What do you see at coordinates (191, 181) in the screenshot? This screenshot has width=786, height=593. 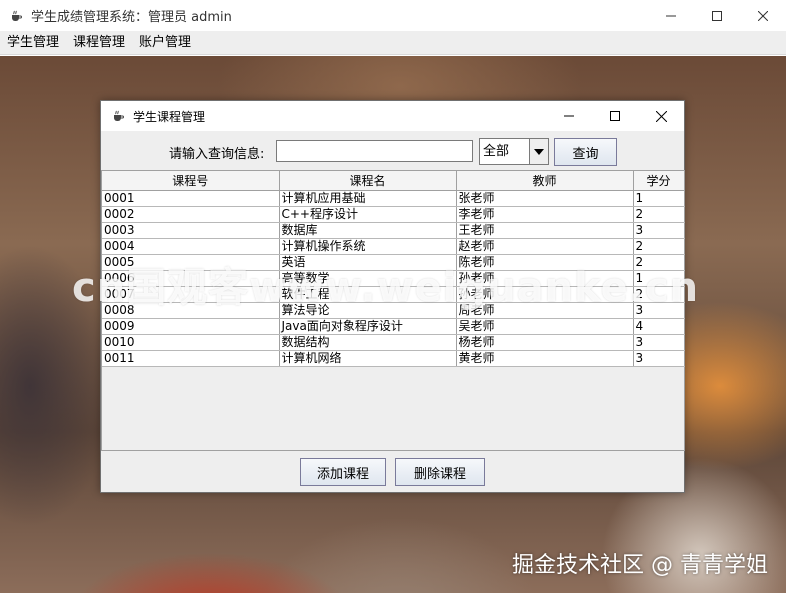 I see `column-header-course-id: 课程号` at bounding box center [191, 181].